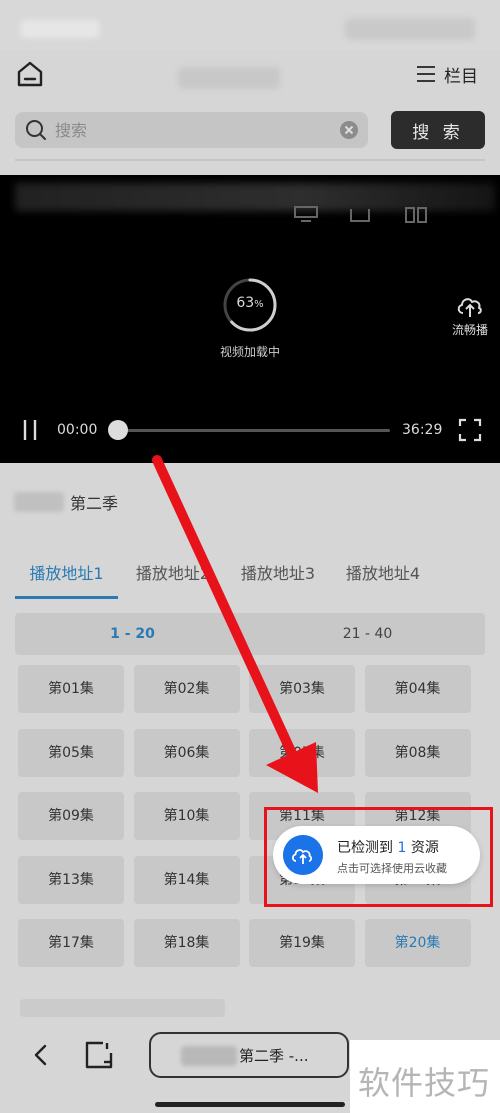 The height and width of the screenshot is (1113, 500). What do you see at coordinates (250, 1104) in the screenshot?
I see `home-indicator` at bounding box center [250, 1104].